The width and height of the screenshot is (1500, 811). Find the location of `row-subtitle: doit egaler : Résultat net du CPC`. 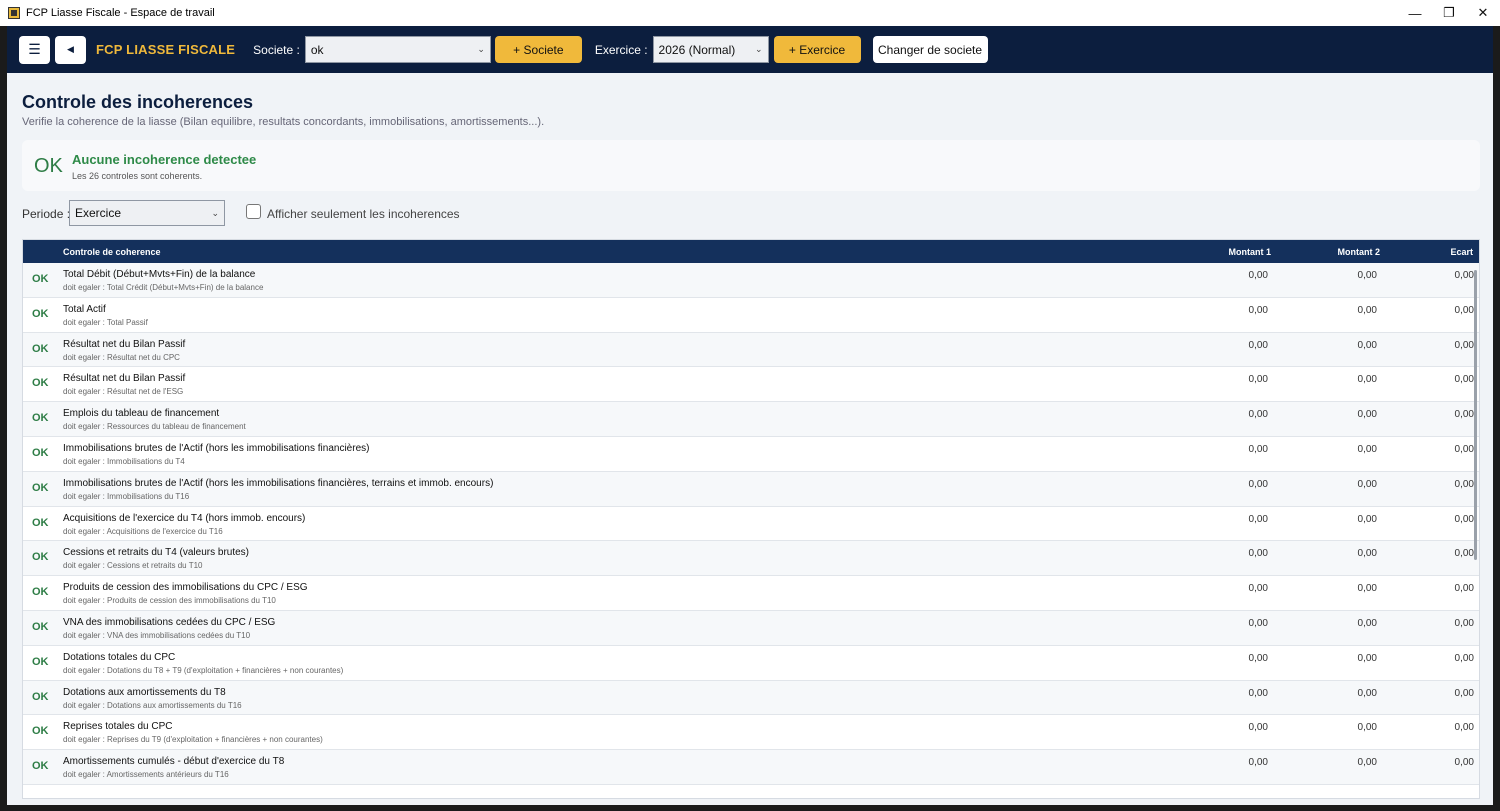

row-subtitle: doit egaler : Résultat net du CPC is located at coordinates (121, 357).